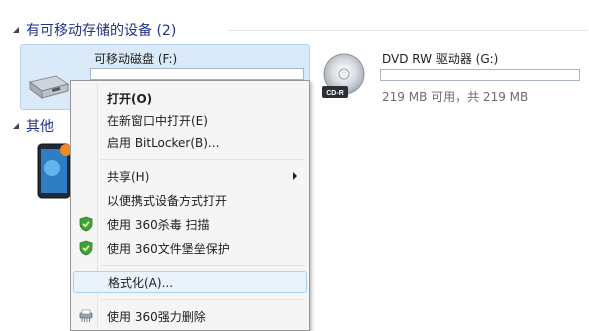 The height and width of the screenshot is (331, 589). Describe the element at coordinates (455, 97) in the screenshot. I see `dvd-free-space: 219 MB 可用，共 219 MB` at that location.